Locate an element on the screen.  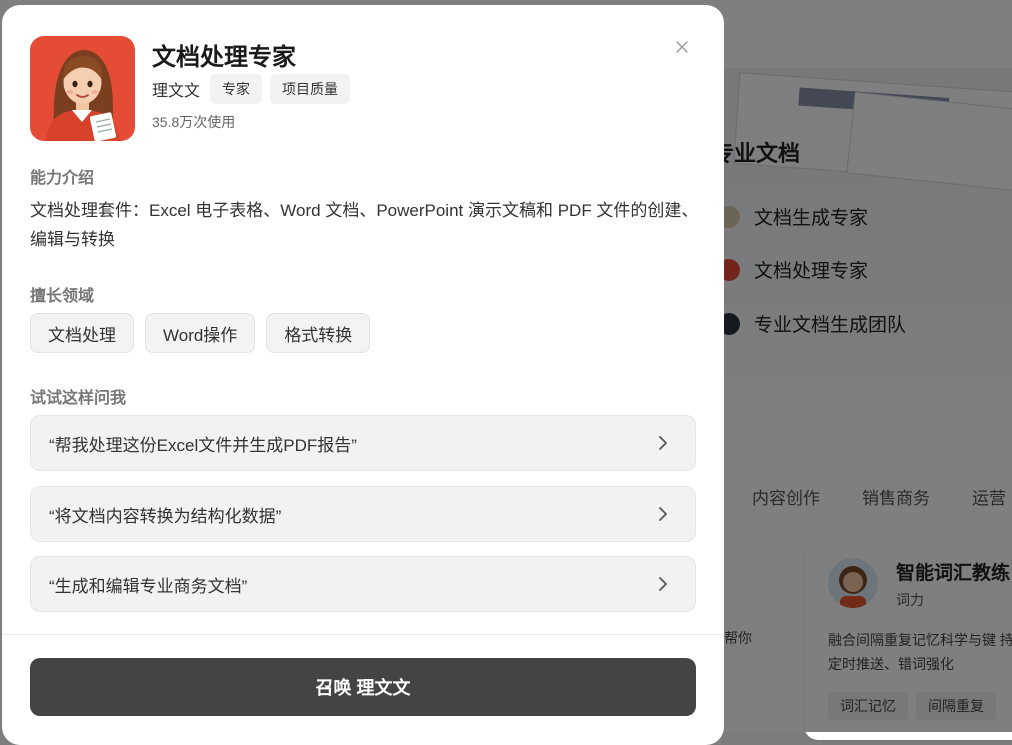
skill-chip: 格式转换 is located at coordinates (318, 333).